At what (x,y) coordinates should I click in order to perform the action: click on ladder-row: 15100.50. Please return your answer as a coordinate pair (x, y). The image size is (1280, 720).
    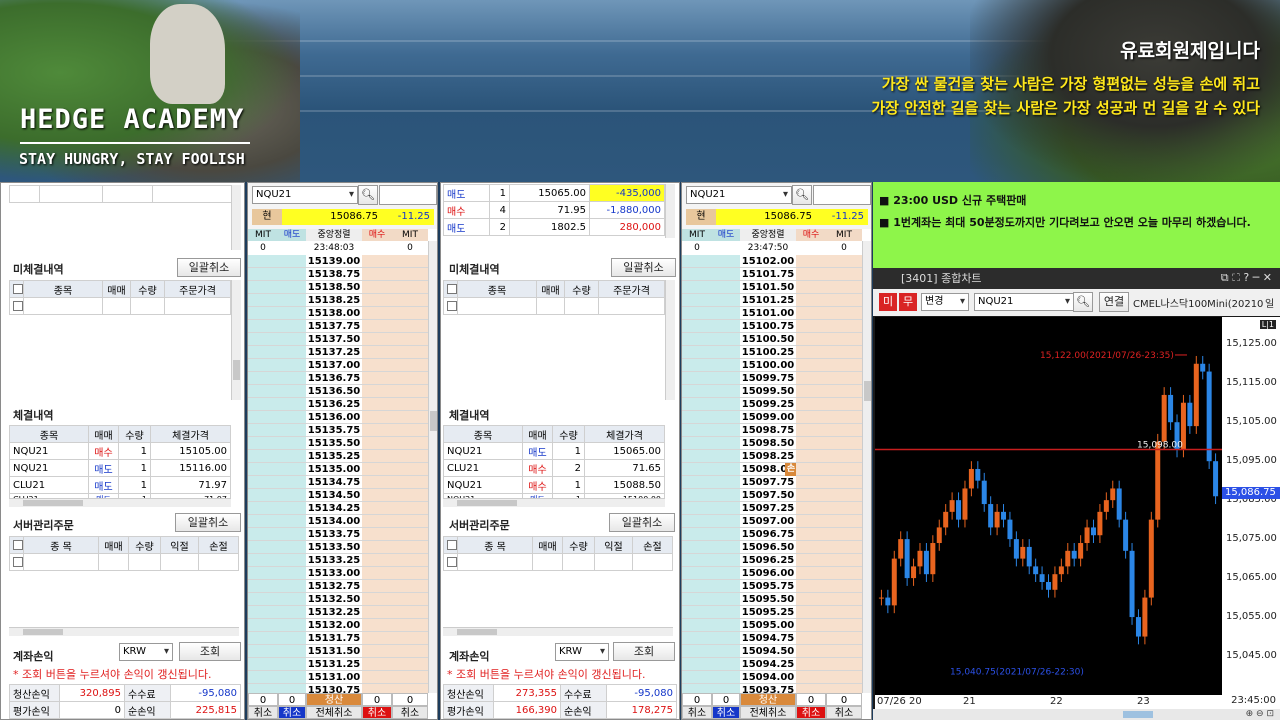
    Looking at the image, I should click on (776, 339).